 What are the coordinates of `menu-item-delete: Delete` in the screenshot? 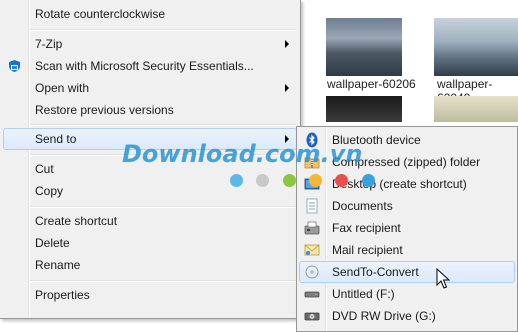 It's located at (150, 243).